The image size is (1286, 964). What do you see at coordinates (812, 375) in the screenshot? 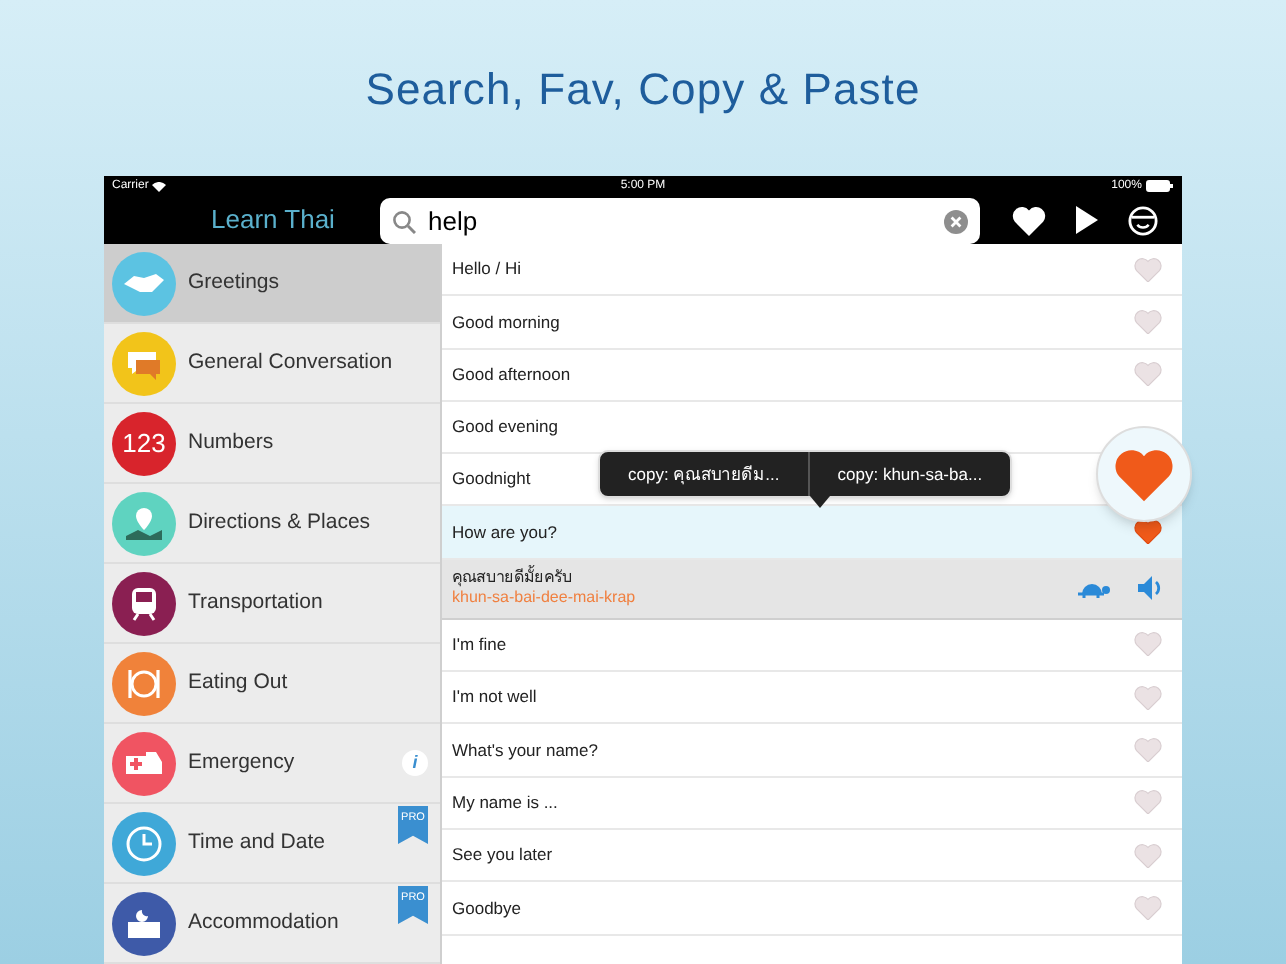
I see `phrase-row: Good afternoon` at bounding box center [812, 375].